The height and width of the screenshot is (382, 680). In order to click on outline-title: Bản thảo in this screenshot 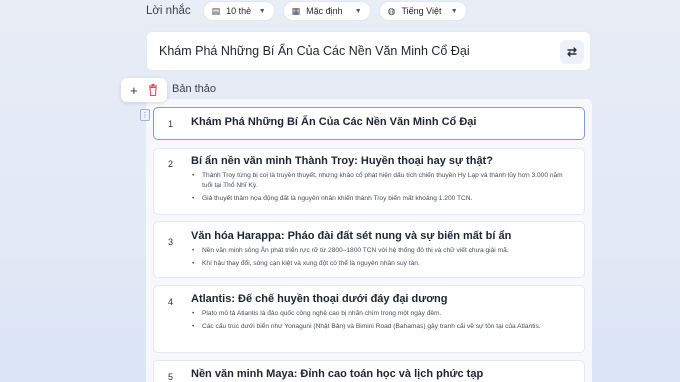, I will do `click(194, 89)`.